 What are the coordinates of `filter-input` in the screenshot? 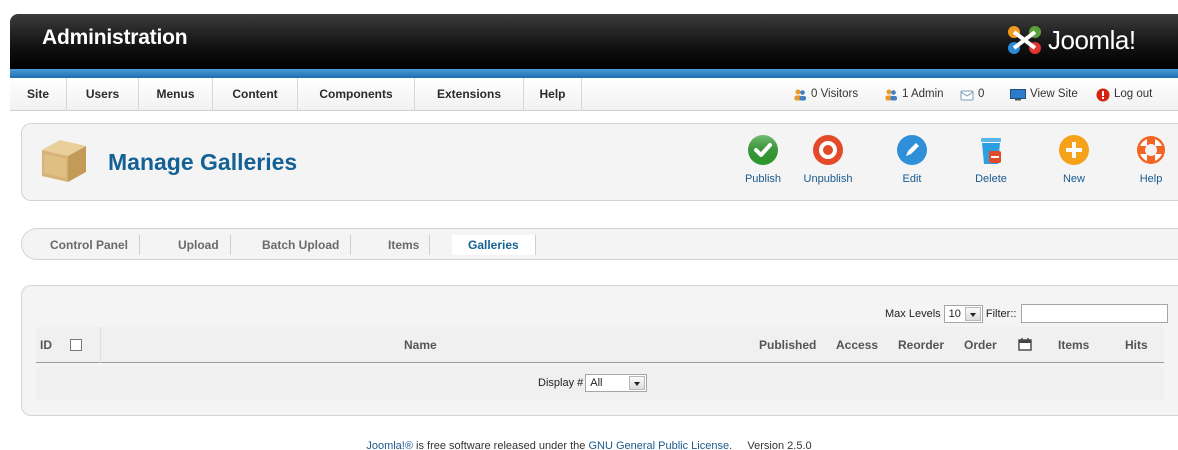 It's located at (1095, 313).